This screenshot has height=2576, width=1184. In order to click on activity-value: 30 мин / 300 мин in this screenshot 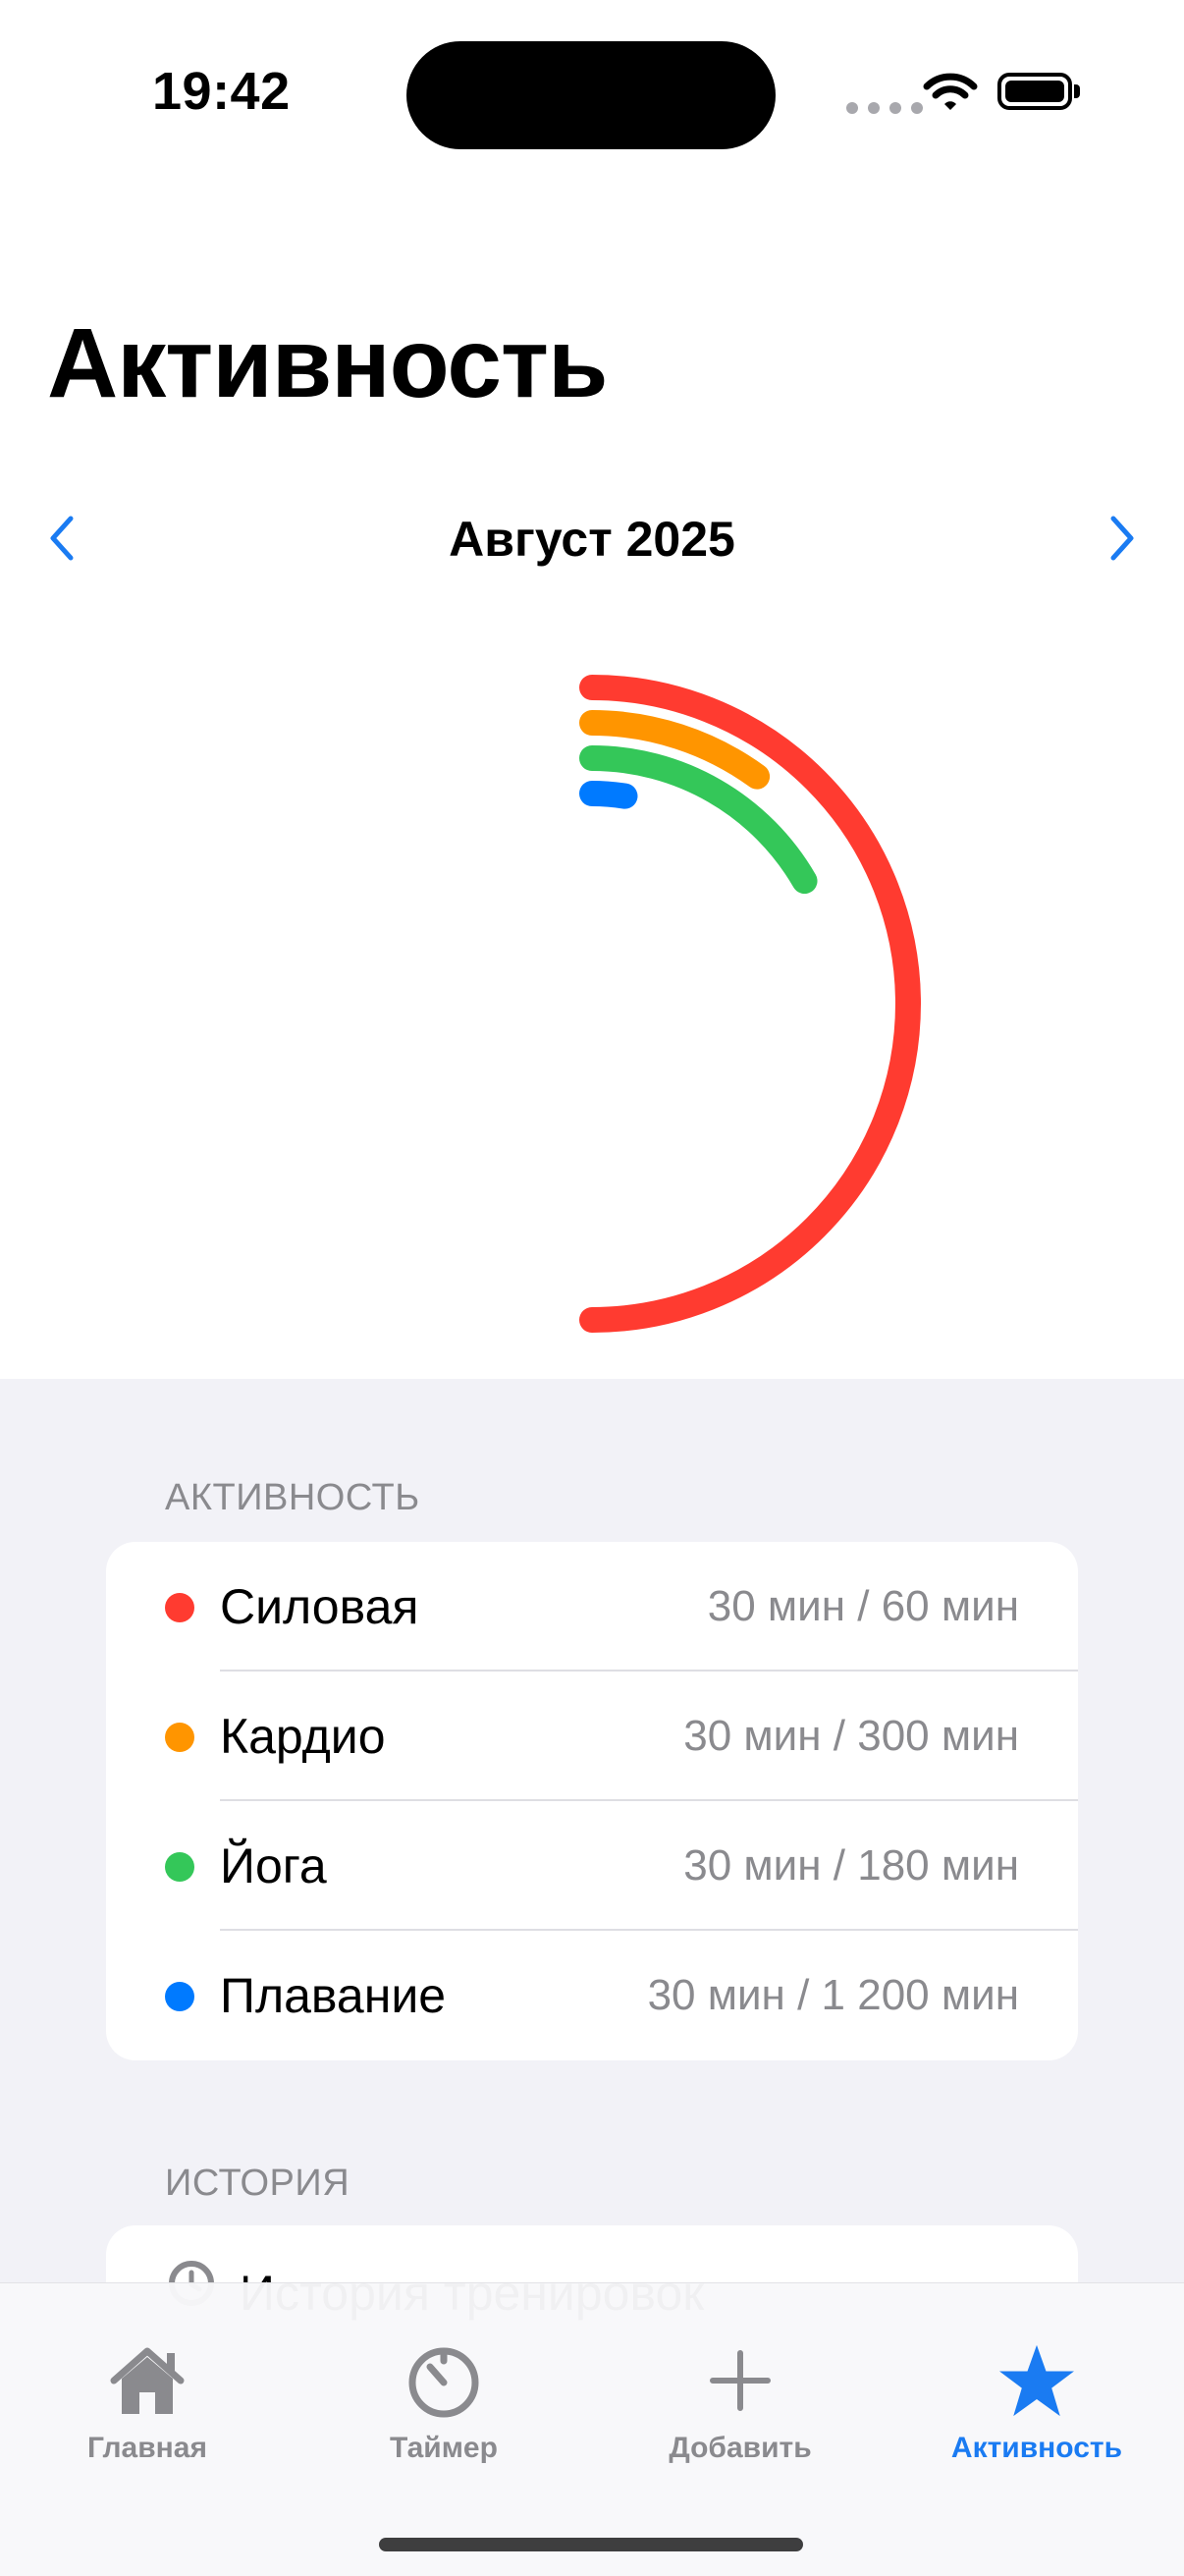, I will do `click(851, 1736)`.